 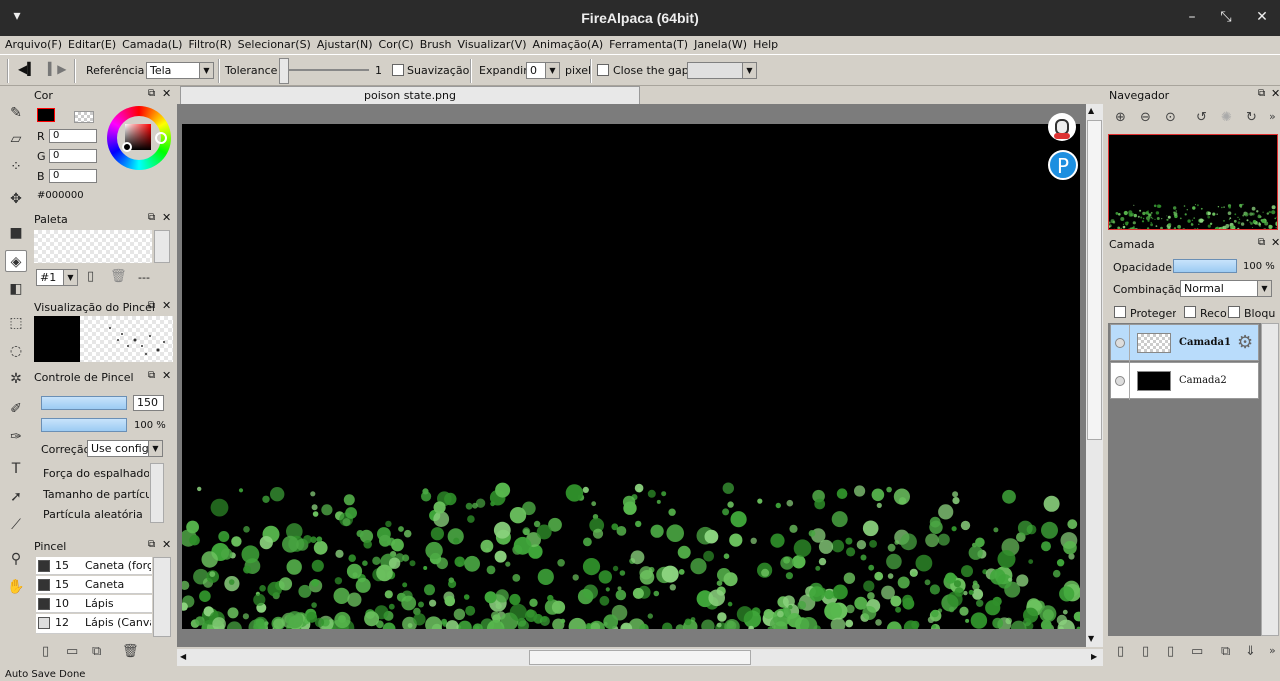 I want to click on menu-animacao: Animação(A), so click(x=570, y=45).